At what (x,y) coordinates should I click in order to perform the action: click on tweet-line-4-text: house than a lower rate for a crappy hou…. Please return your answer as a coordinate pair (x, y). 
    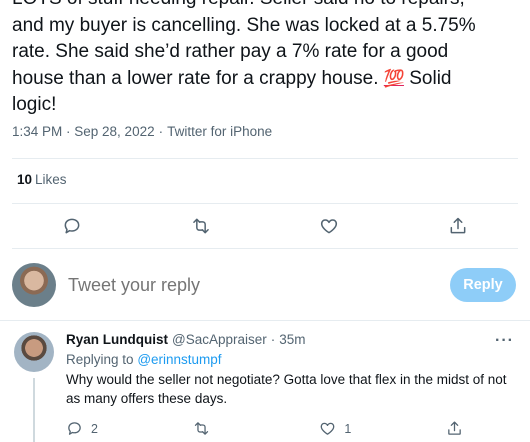
    Looking at the image, I should click on (195, 78).